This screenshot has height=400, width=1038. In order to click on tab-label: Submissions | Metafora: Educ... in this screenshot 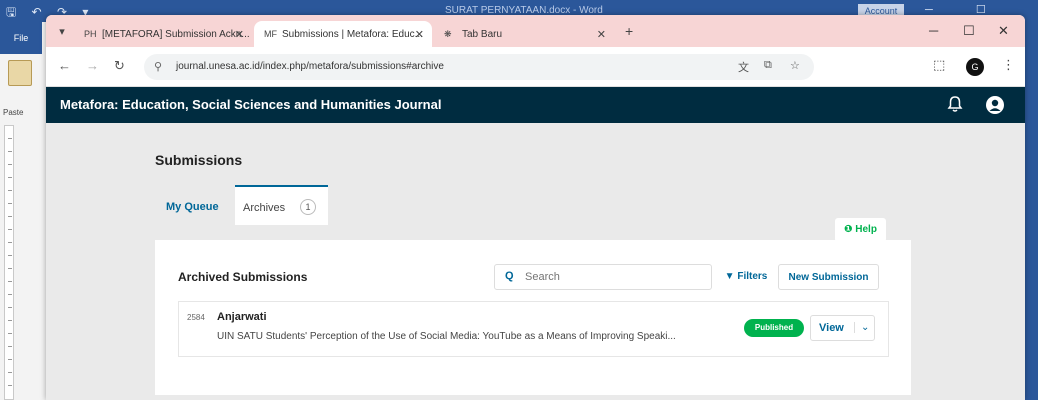, I will do `click(352, 34)`.